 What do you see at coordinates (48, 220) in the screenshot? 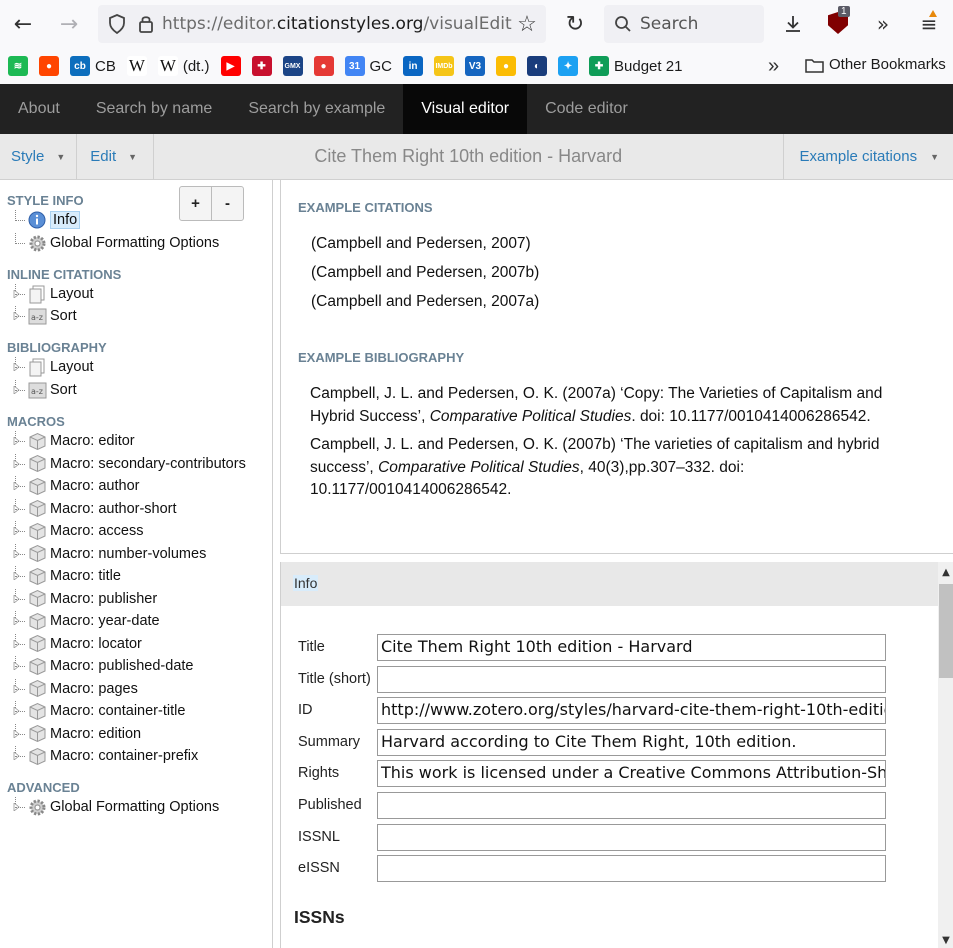
I see `tree-item-info: Info` at bounding box center [48, 220].